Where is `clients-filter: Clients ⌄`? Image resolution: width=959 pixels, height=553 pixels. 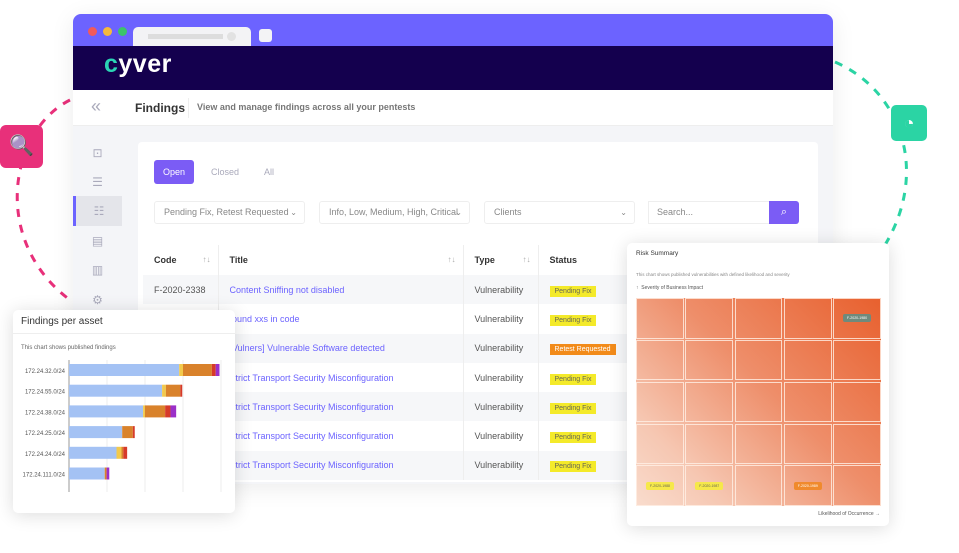
clients-filter: Clients ⌄ is located at coordinates (559, 212).